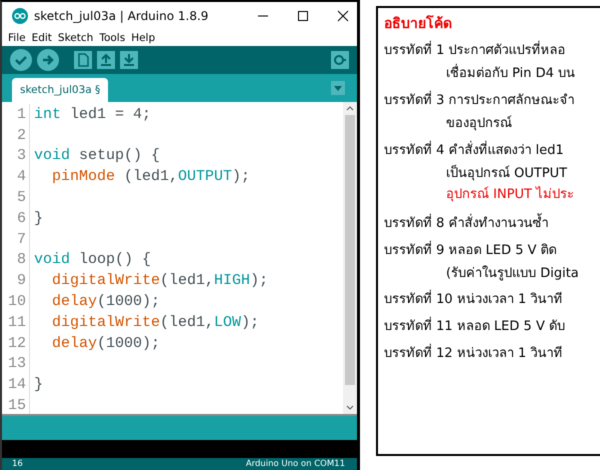 This screenshot has height=470, width=600. I want to click on menu-item: Sketch, so click(76, 38).